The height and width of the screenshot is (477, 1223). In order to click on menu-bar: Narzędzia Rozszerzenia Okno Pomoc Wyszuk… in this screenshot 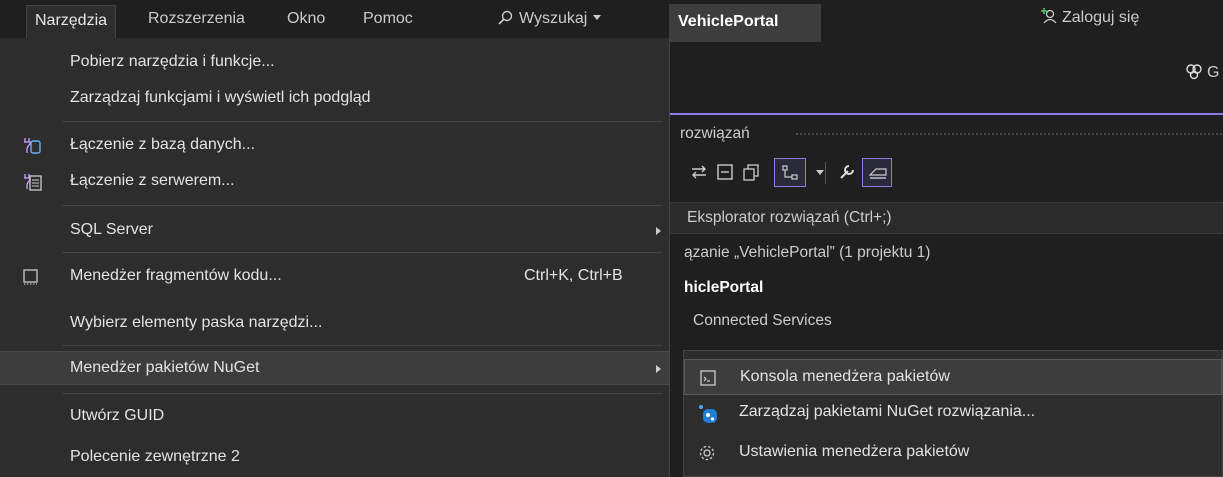, I will do `click(611, 21)`.